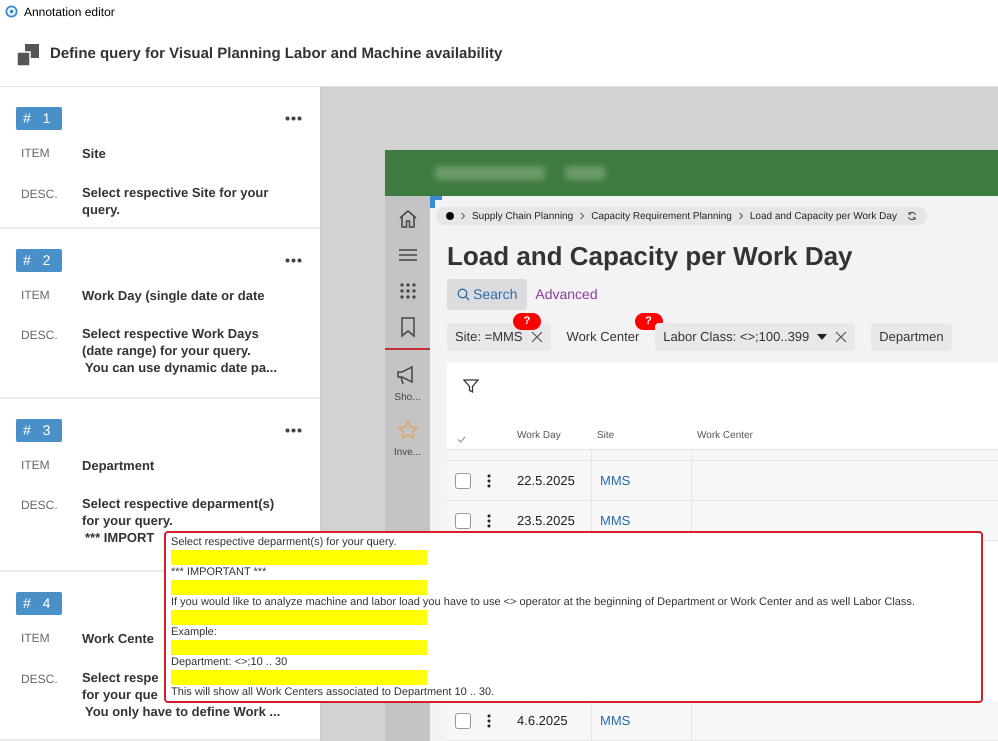 This screenshot has width=998, height=741. What do you see at coordinates (911, 337) in the screenshot?
I see `filter-chip: Departmen` at bounding box center [911, 337].